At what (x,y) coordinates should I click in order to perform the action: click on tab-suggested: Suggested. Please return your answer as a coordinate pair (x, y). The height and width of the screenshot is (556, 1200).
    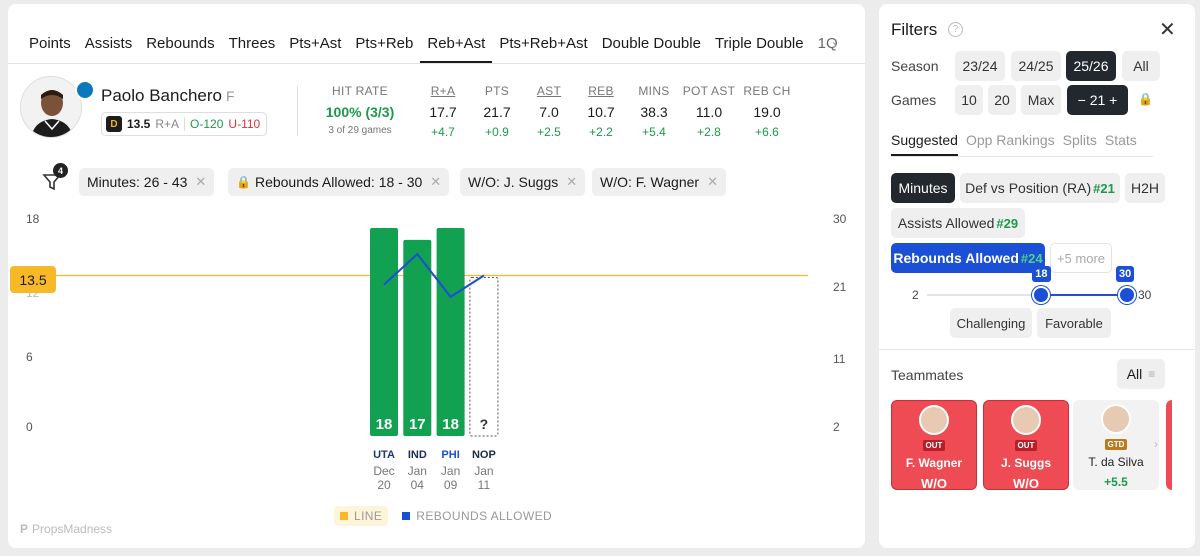
    Looking at the image, I should click on (924, 144).